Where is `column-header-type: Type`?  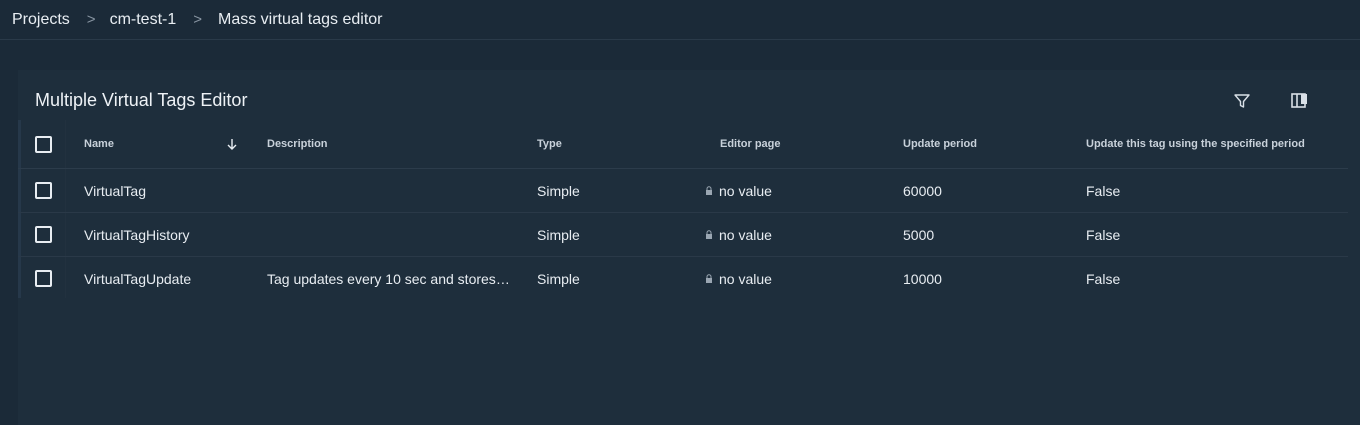 column-header-type: Type is located at coordinates (549, 144).